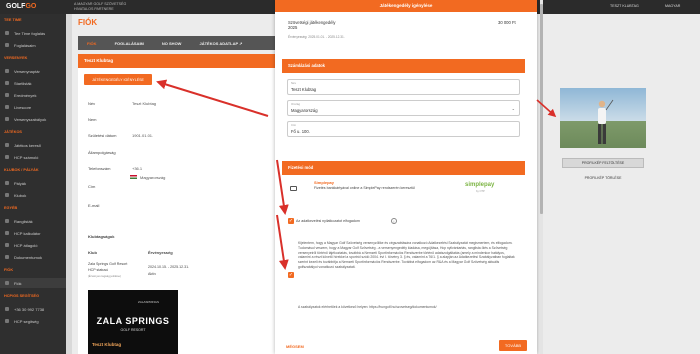 This screenshot has width=700, height=354. I want to click on arrow-to-photo, so click(546, 108).